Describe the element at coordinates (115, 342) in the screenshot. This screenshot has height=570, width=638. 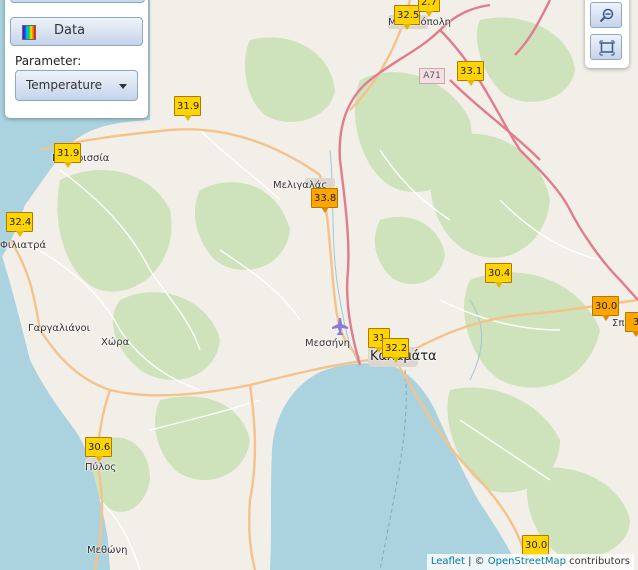
I see `place-chora: Χώρα` at that location.